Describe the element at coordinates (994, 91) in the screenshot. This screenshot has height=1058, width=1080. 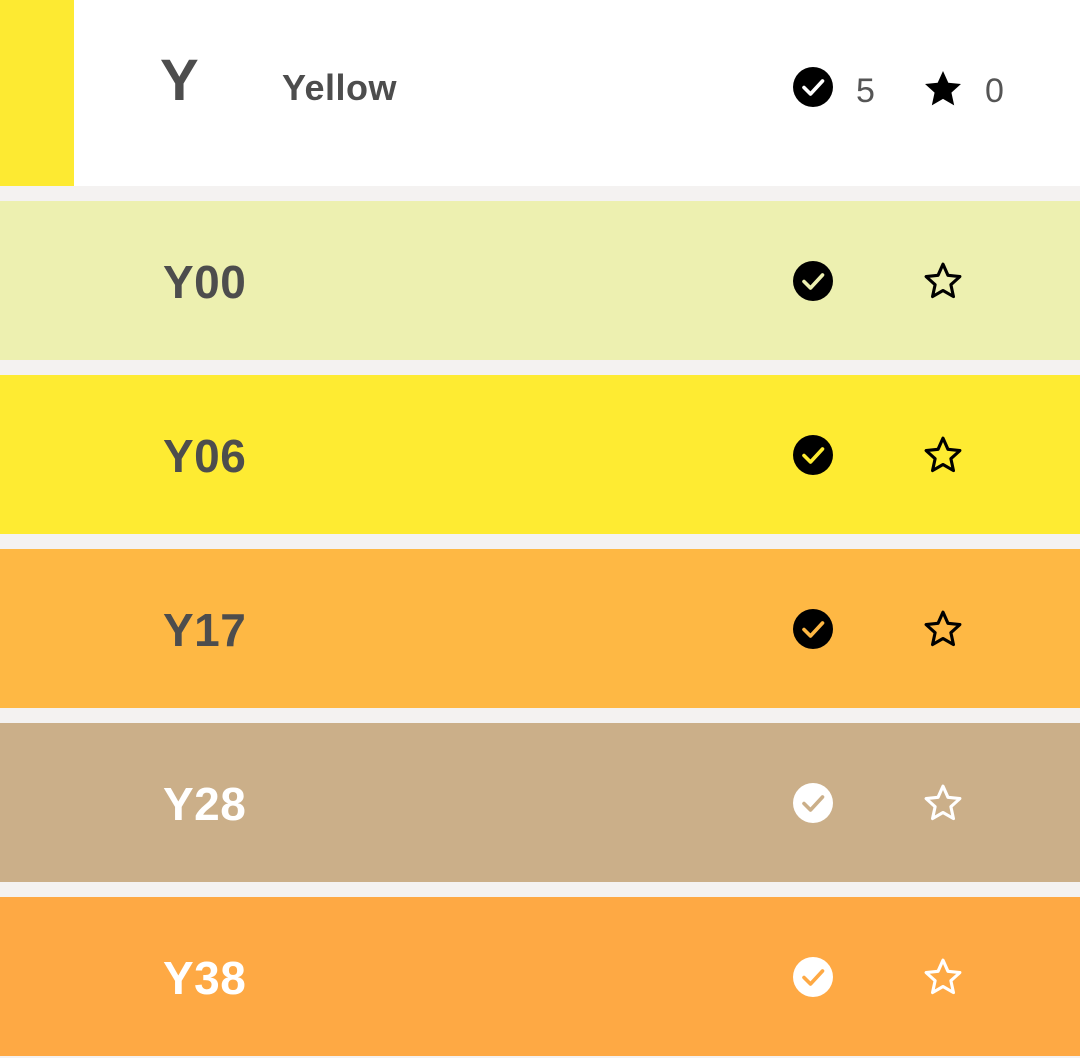
I see `favorite-count: 0` at that location.